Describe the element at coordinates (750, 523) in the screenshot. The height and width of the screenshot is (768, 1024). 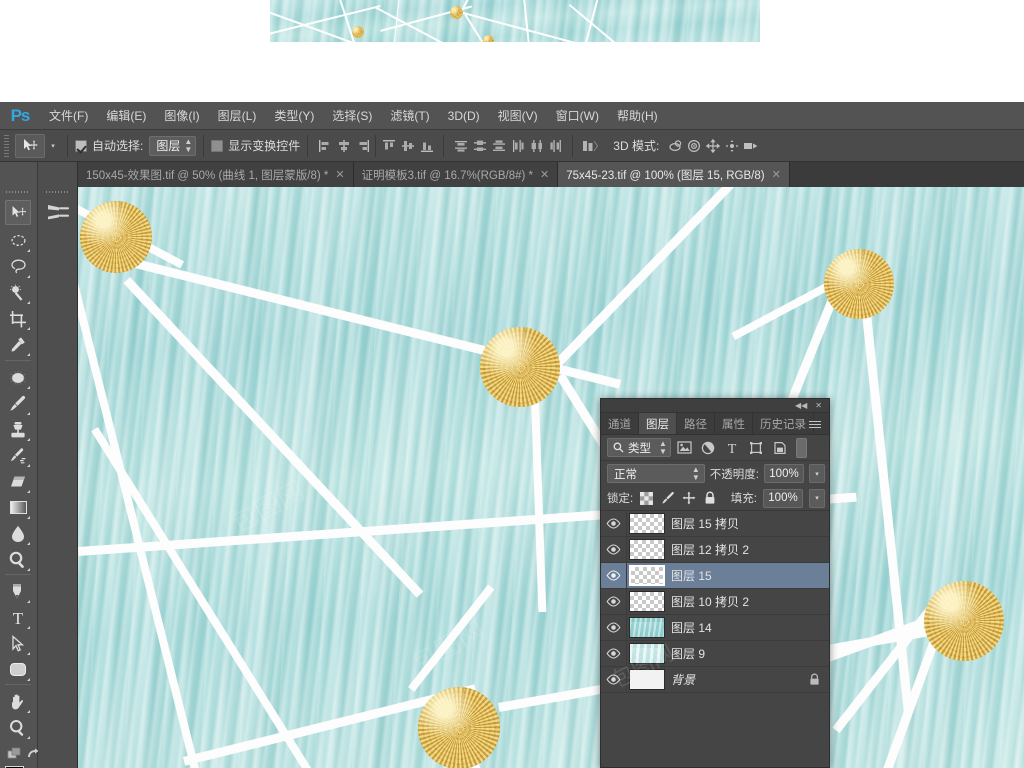
I see `layer-name: 图层 15 拷贝` at that location.